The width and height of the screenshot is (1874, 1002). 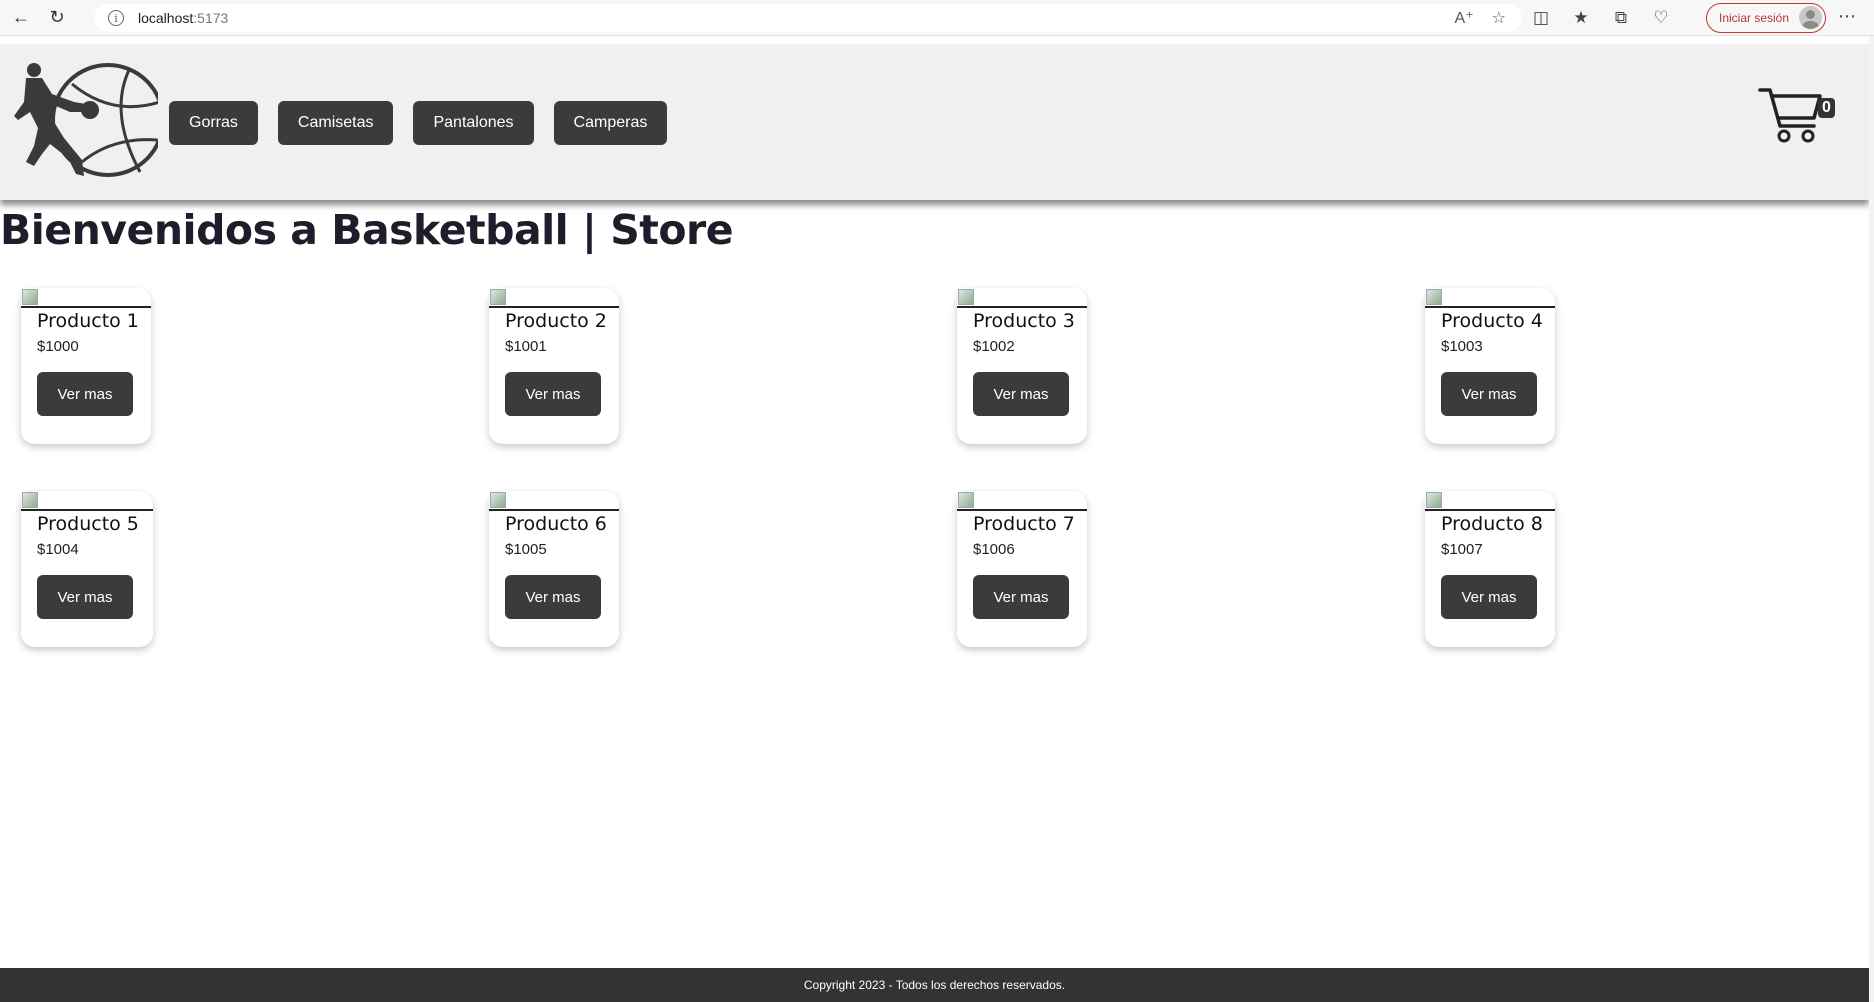 I want to click on product-name: Producto 2, so click(x=556, y=321).